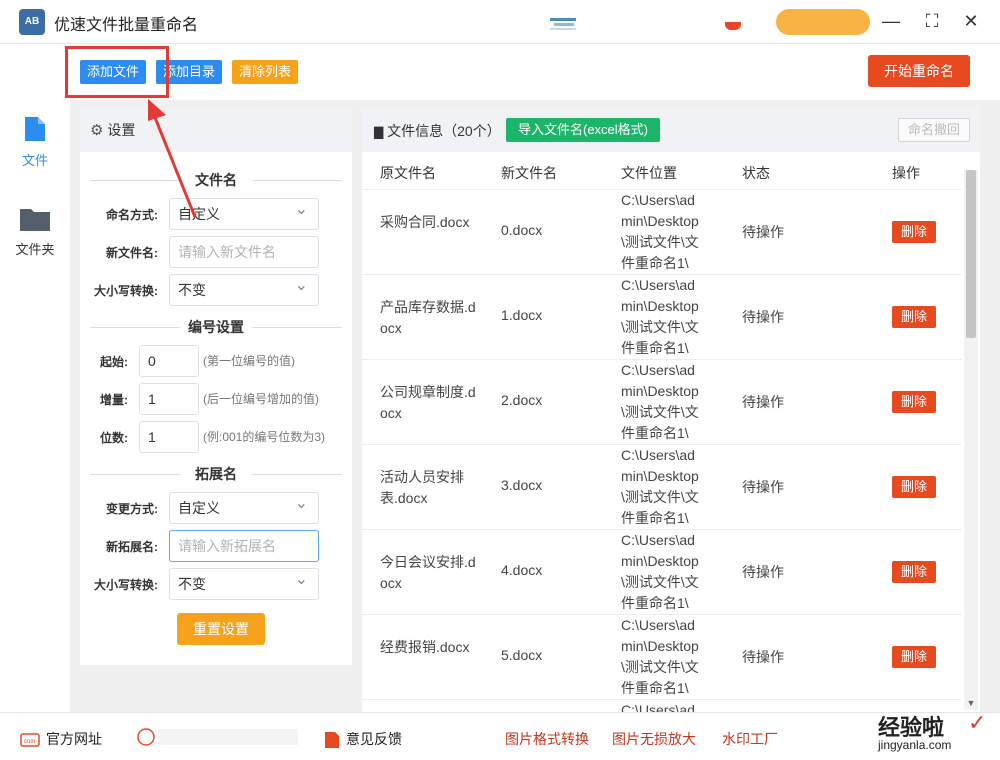 Image resolution: width=1000 pixels, height=760 pixels. I want to click on import-excel-button: 导入文件名(excel格式), so click(583, 130).